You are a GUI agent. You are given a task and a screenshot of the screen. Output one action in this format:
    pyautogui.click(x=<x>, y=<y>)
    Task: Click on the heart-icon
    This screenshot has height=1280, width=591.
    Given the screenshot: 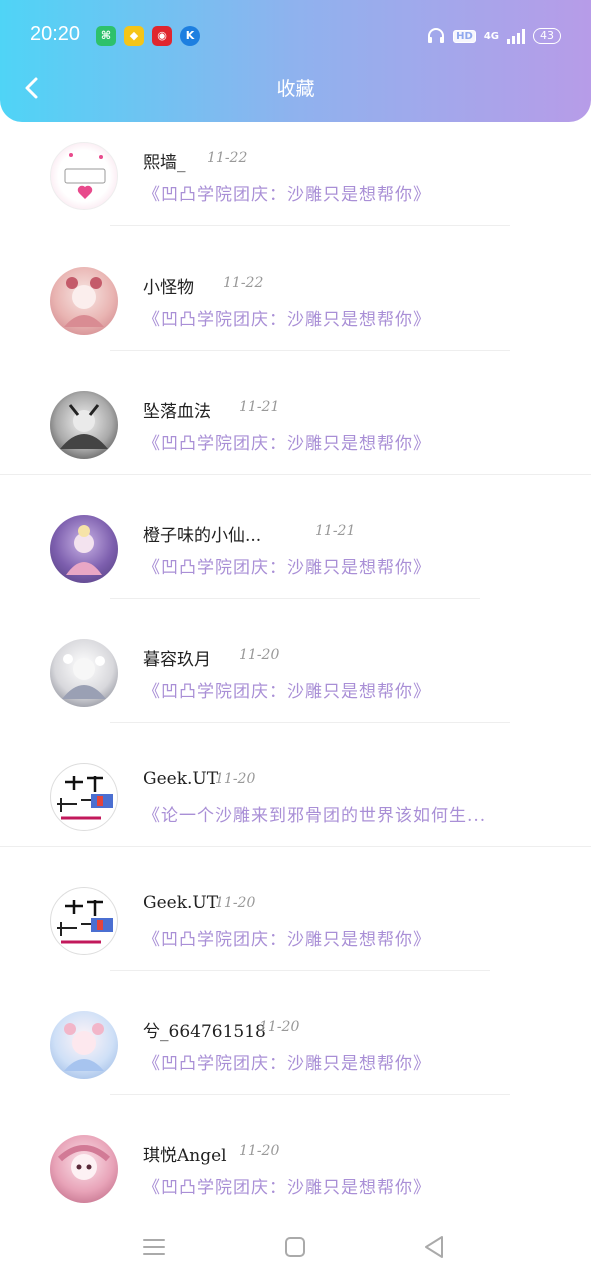 What is the action you would take?
    pyautogui.click(x=85, y=176)
    